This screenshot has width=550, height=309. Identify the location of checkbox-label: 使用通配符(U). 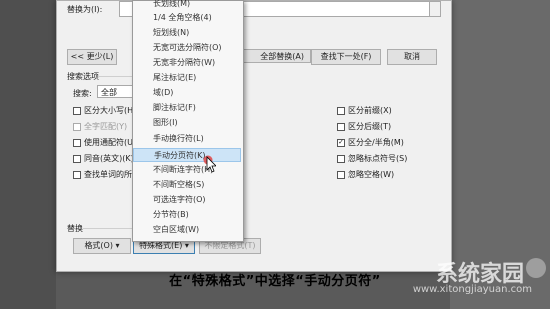
(110, 142).